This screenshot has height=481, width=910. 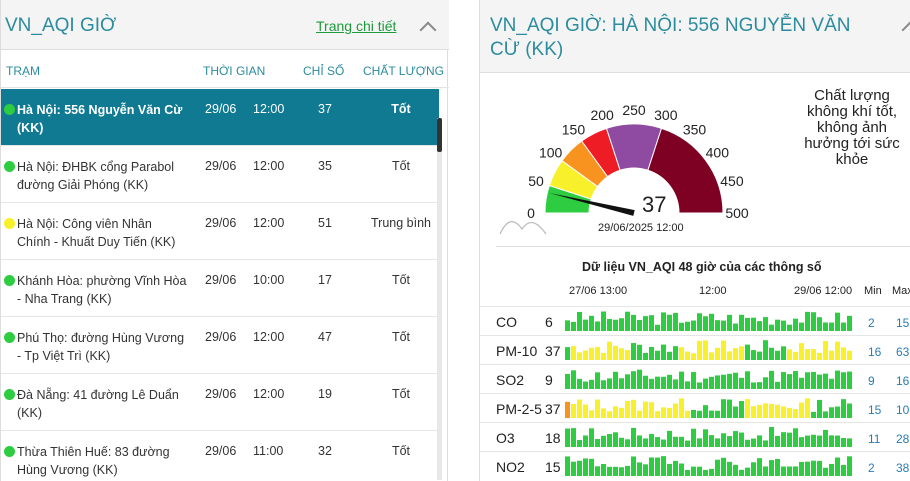 I want to click on parameter-name: NO2, so click(x=510, y=467).